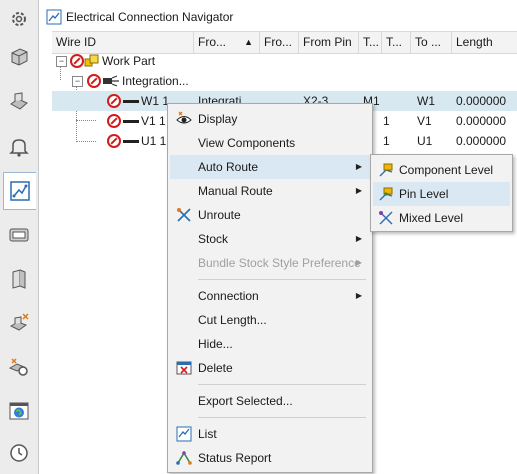 The image size is (517, 474). I want to click on menu-item-label: Manual Route, so click(235, 191).